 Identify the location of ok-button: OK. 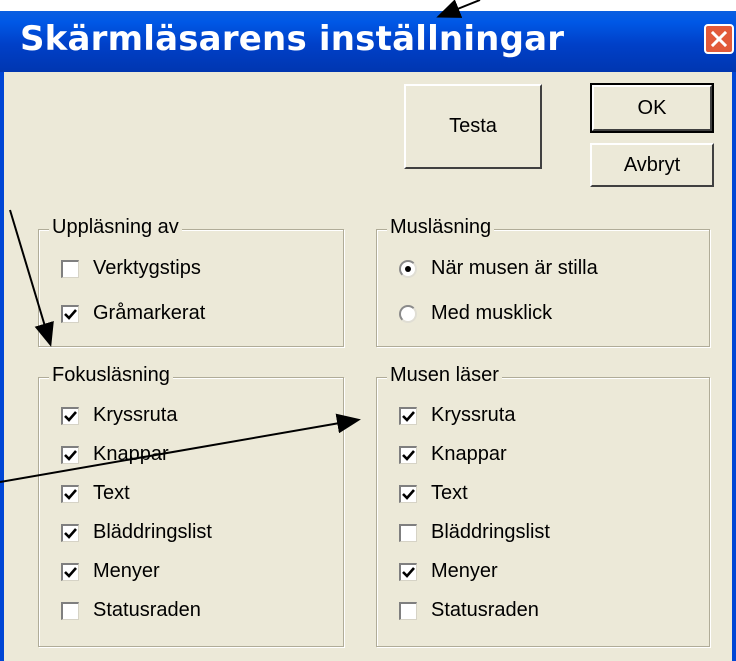
(652, 108).